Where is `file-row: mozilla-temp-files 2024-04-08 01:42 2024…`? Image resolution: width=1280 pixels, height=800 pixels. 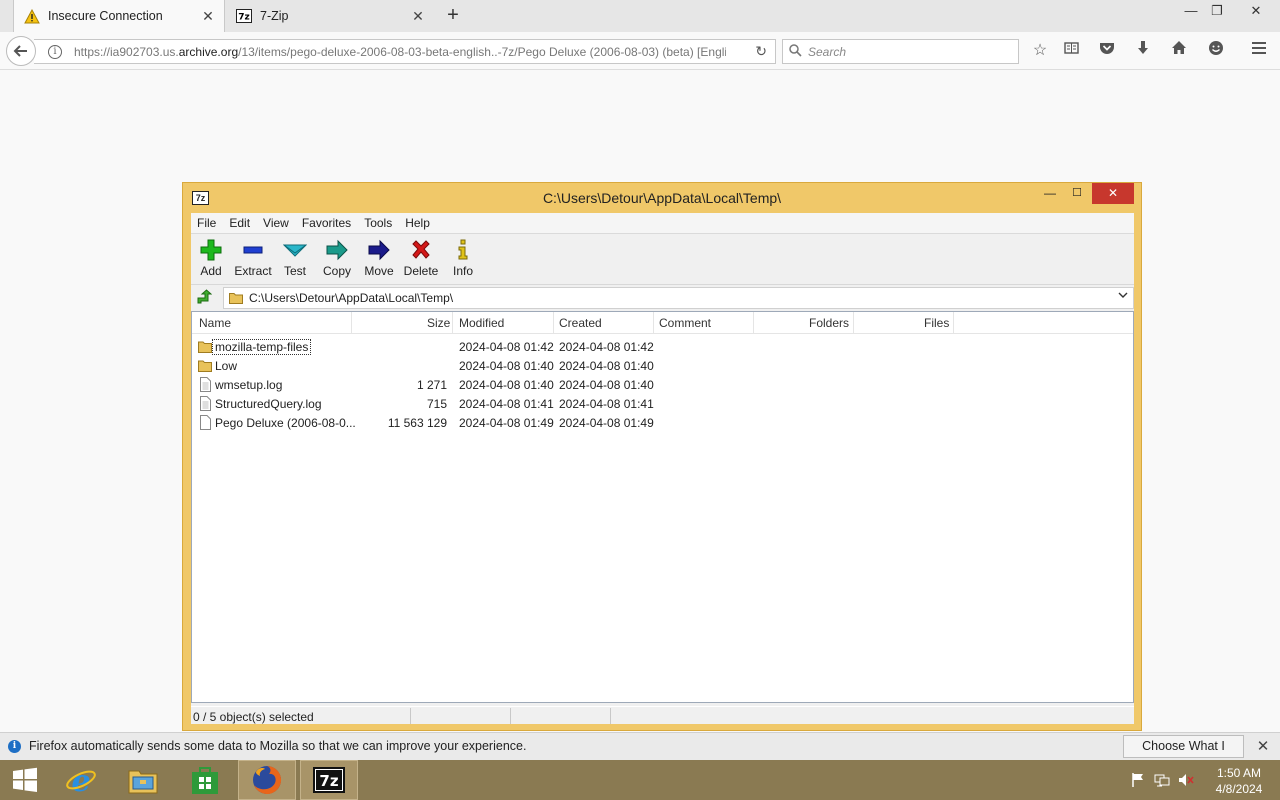 file-row: mozilla-temp-files 2024-04-08 01:42 2024… is located at coordinates (662, 346).